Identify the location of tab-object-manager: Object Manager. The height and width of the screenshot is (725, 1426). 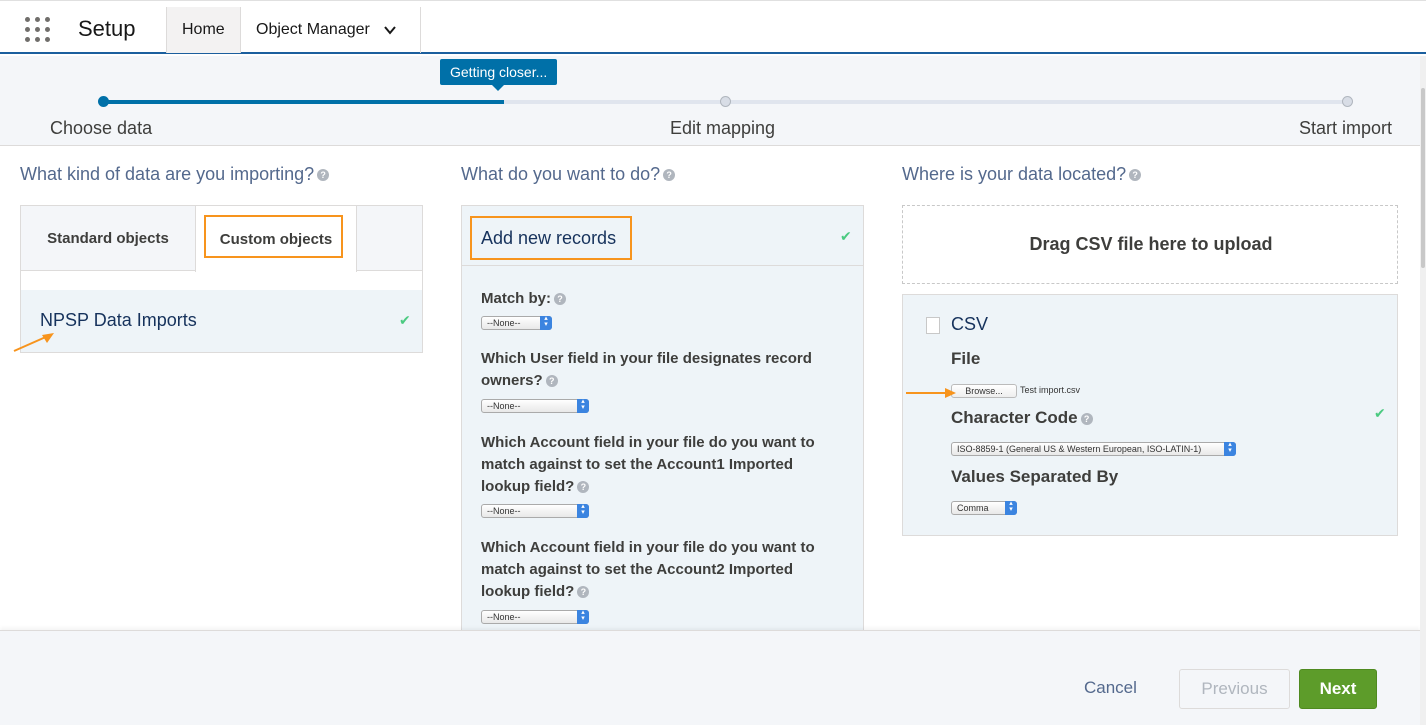
(331, 30).